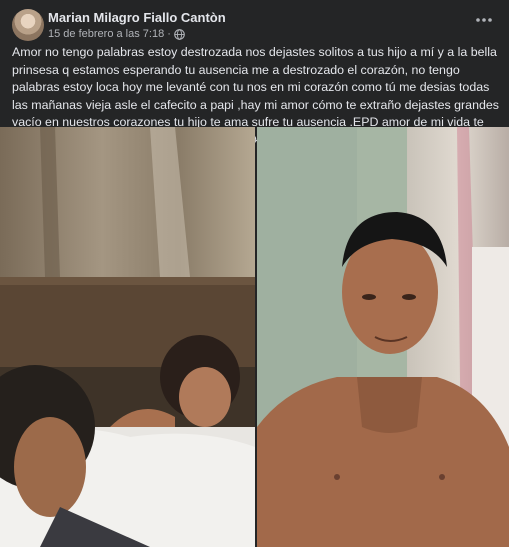  What do you see at coordinates (137, 17) in the screenshot?
I see `author-name: Marian Milagro Fiallo Cantòn` at bounding box center [137, 17].